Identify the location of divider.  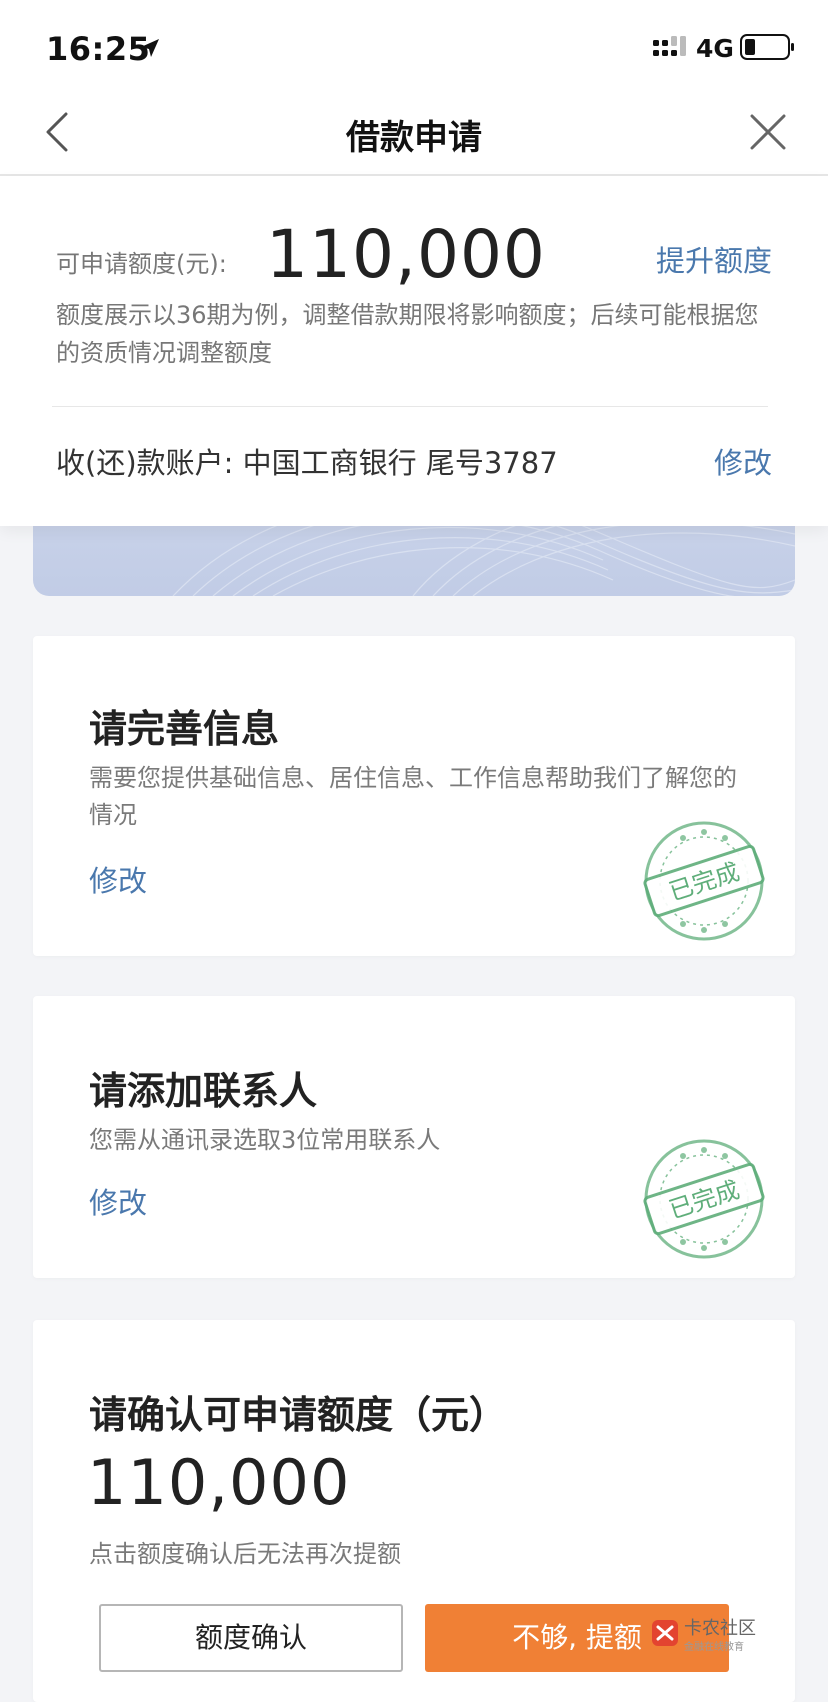
(410, 406).